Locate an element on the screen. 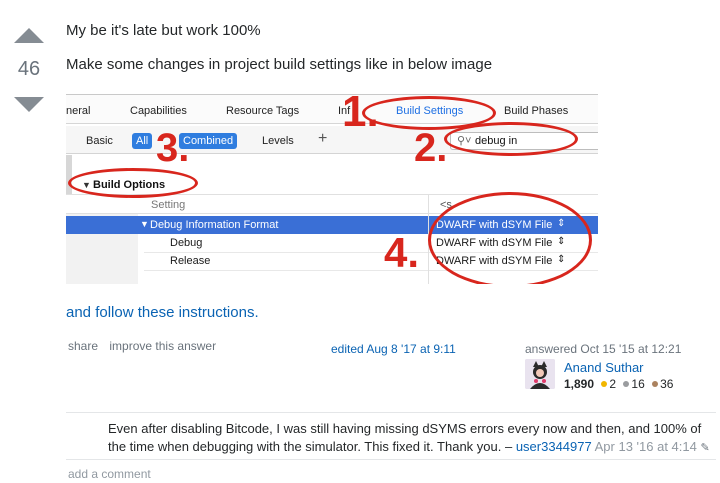  vote-count: 46 is located at coordinates (29, 69).